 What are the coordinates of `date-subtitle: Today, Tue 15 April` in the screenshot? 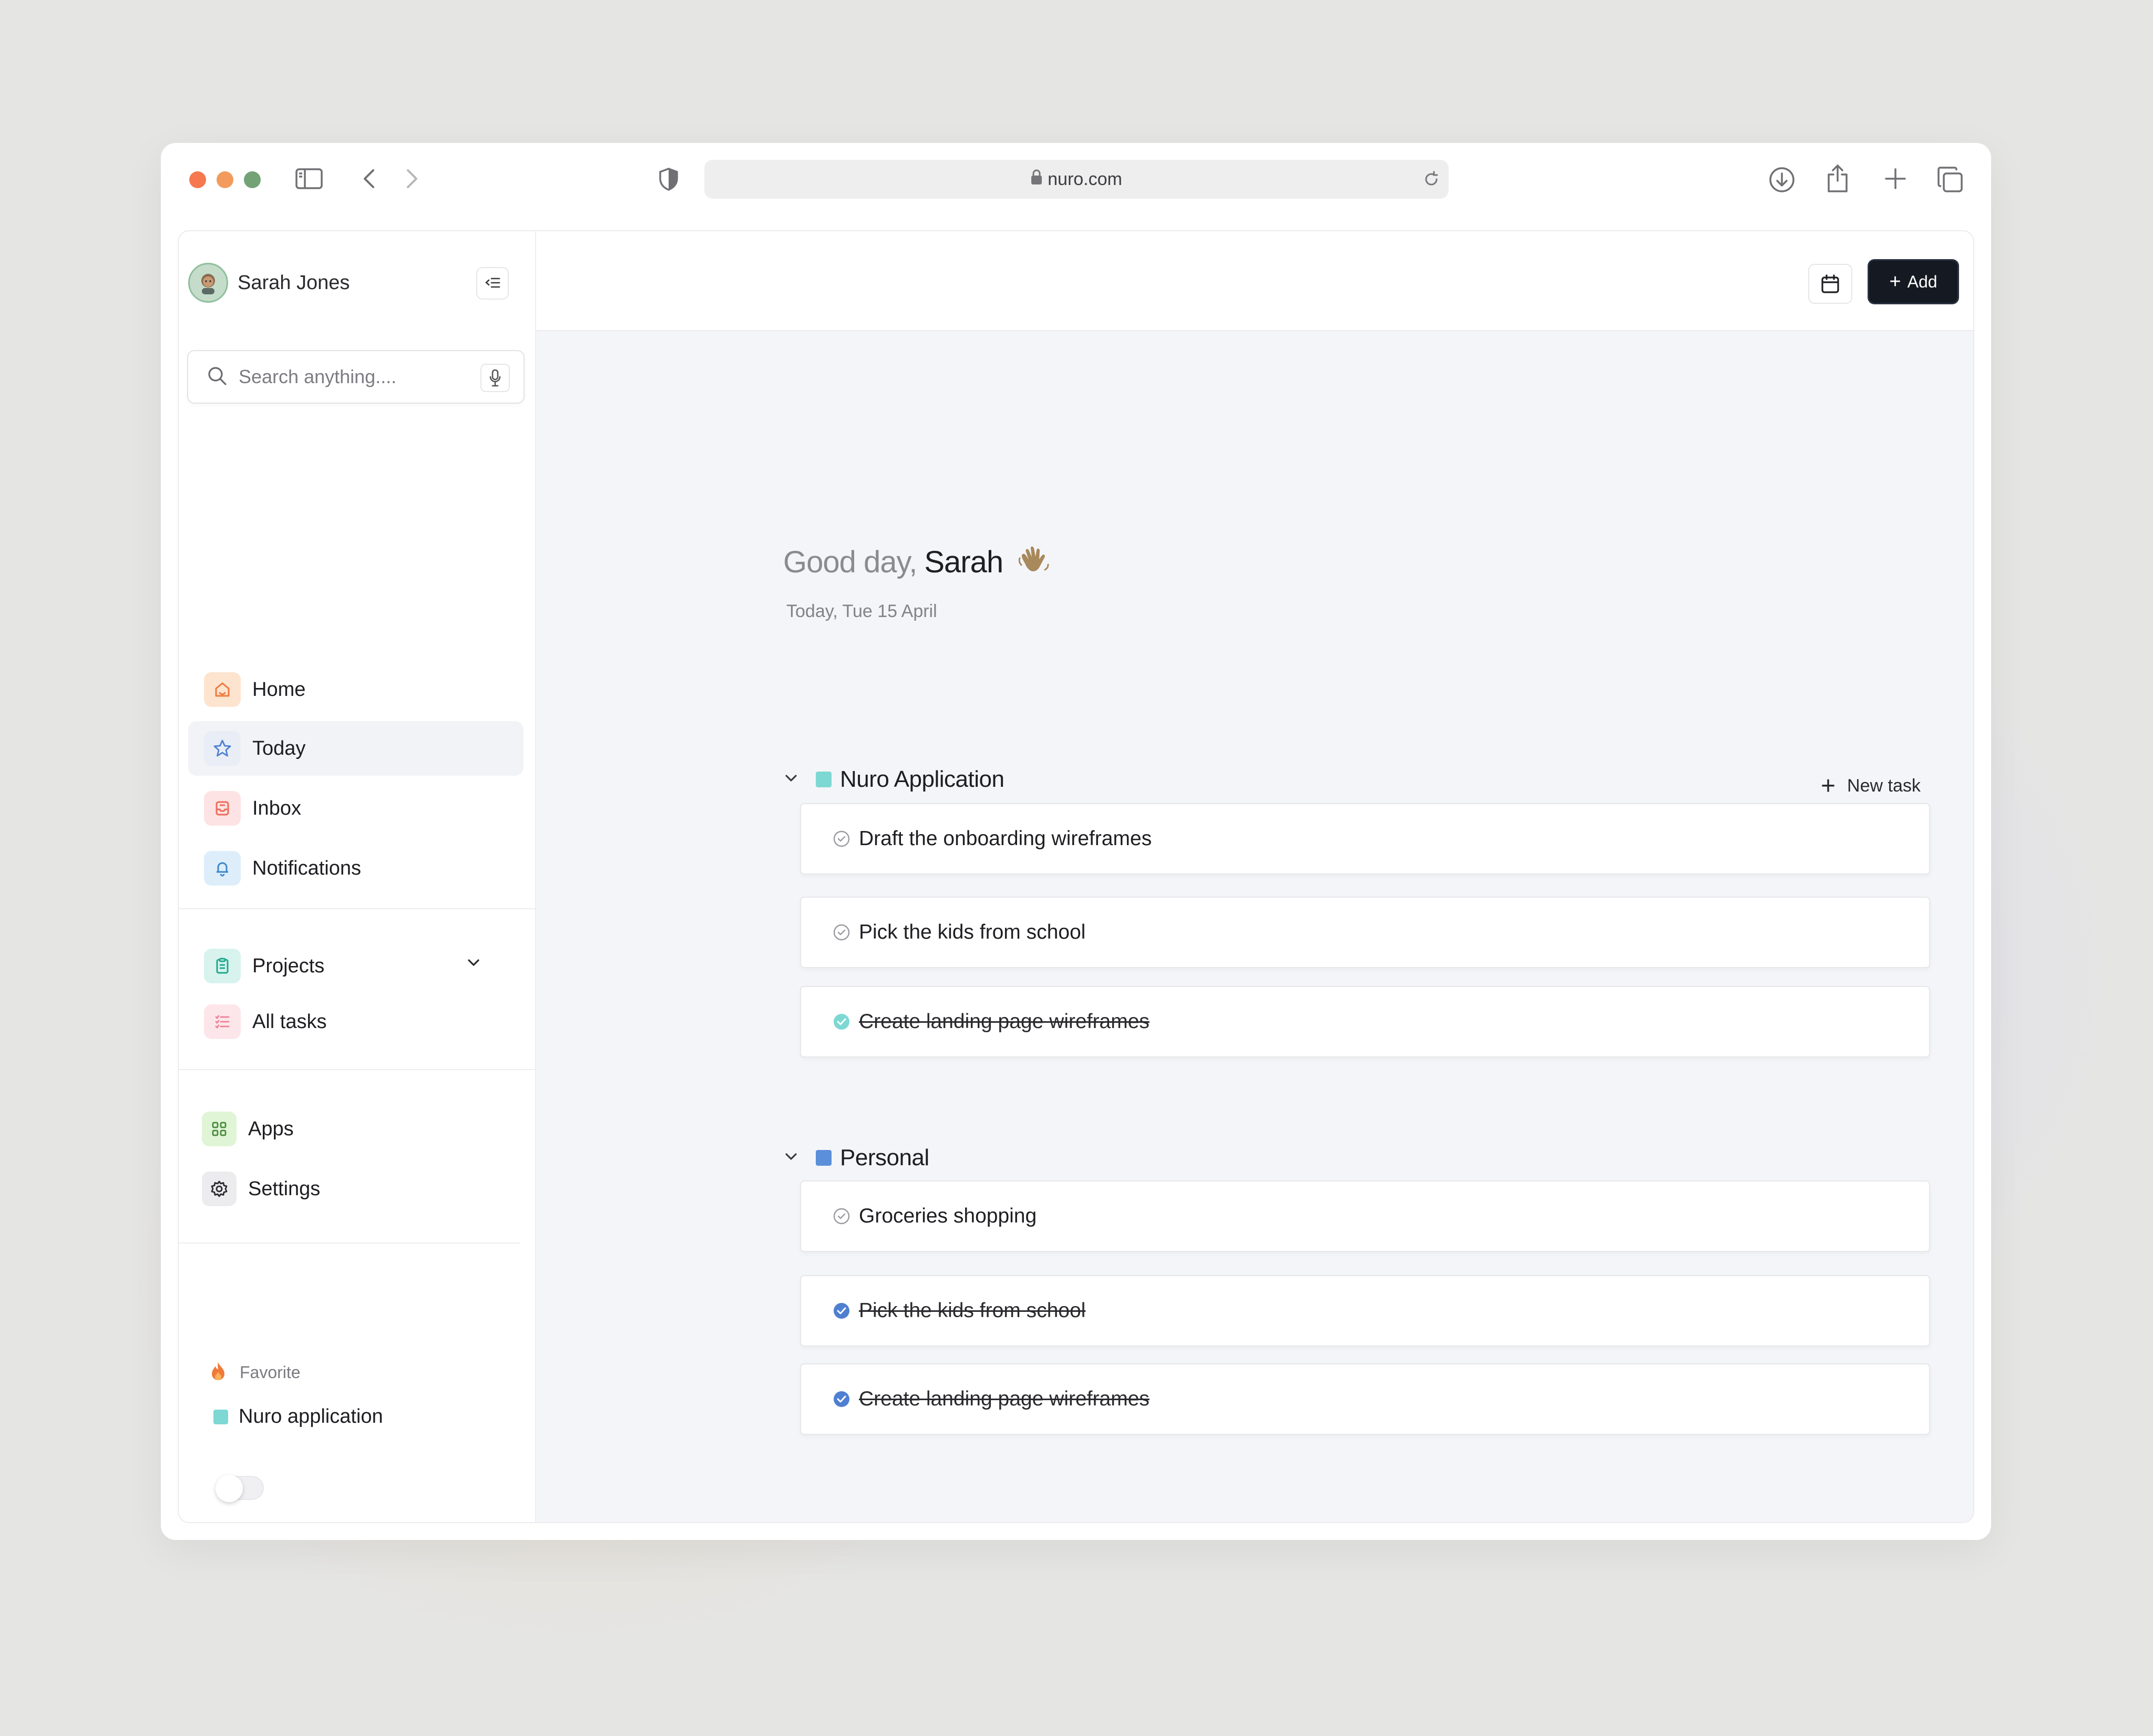 It's located at (862, 611).